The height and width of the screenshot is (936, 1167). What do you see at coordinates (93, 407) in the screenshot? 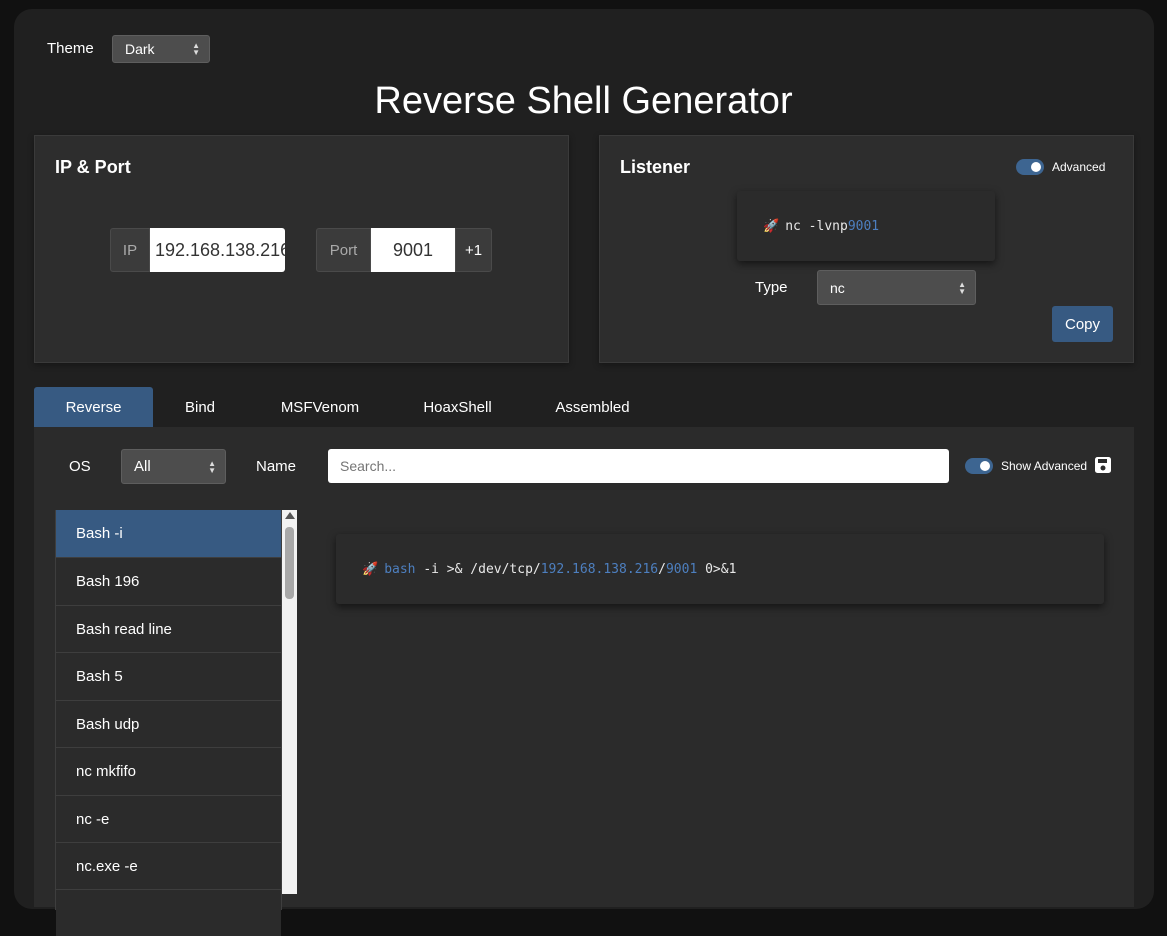
I see `tab-reverse: Reverse` at bounding box center [93, 407].